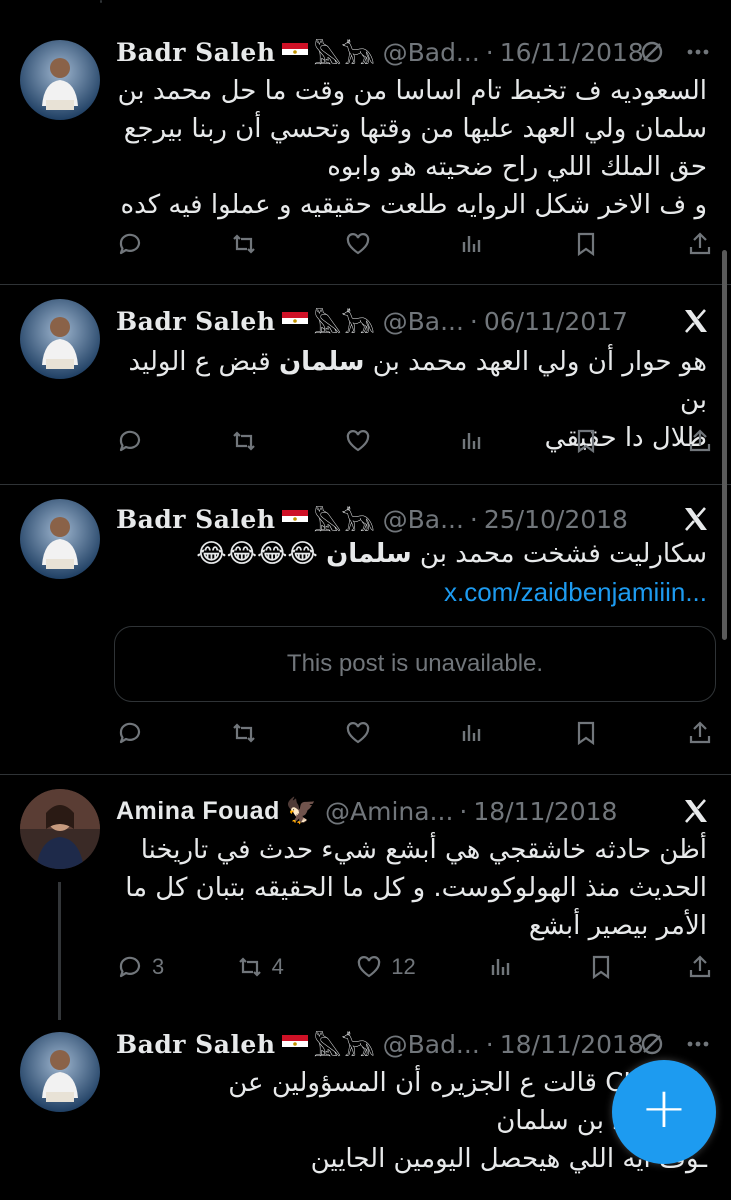 This screenshot has width=731, height=1200. What do you see at coordinates (415, 441) in the screenshot?
I see `post-actions` at bounding box center [415, 441].